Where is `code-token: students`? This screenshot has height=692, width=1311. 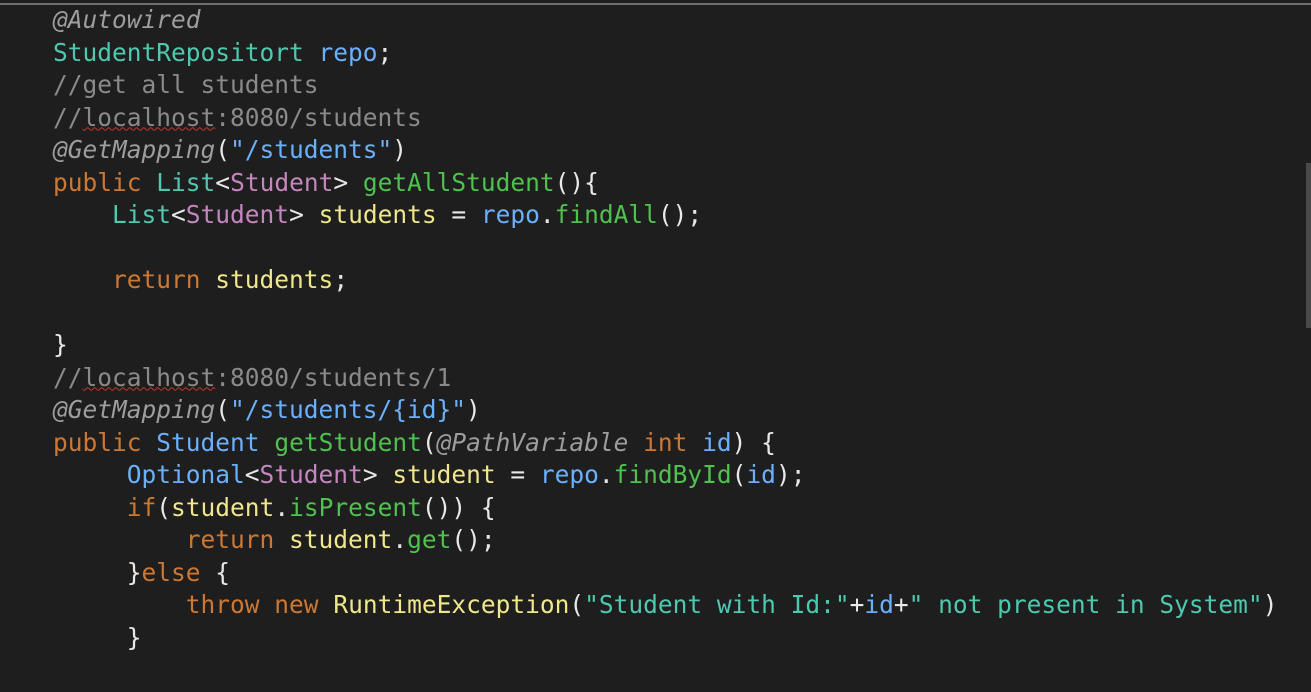 code-token: students is located at coordinates (377, 214).